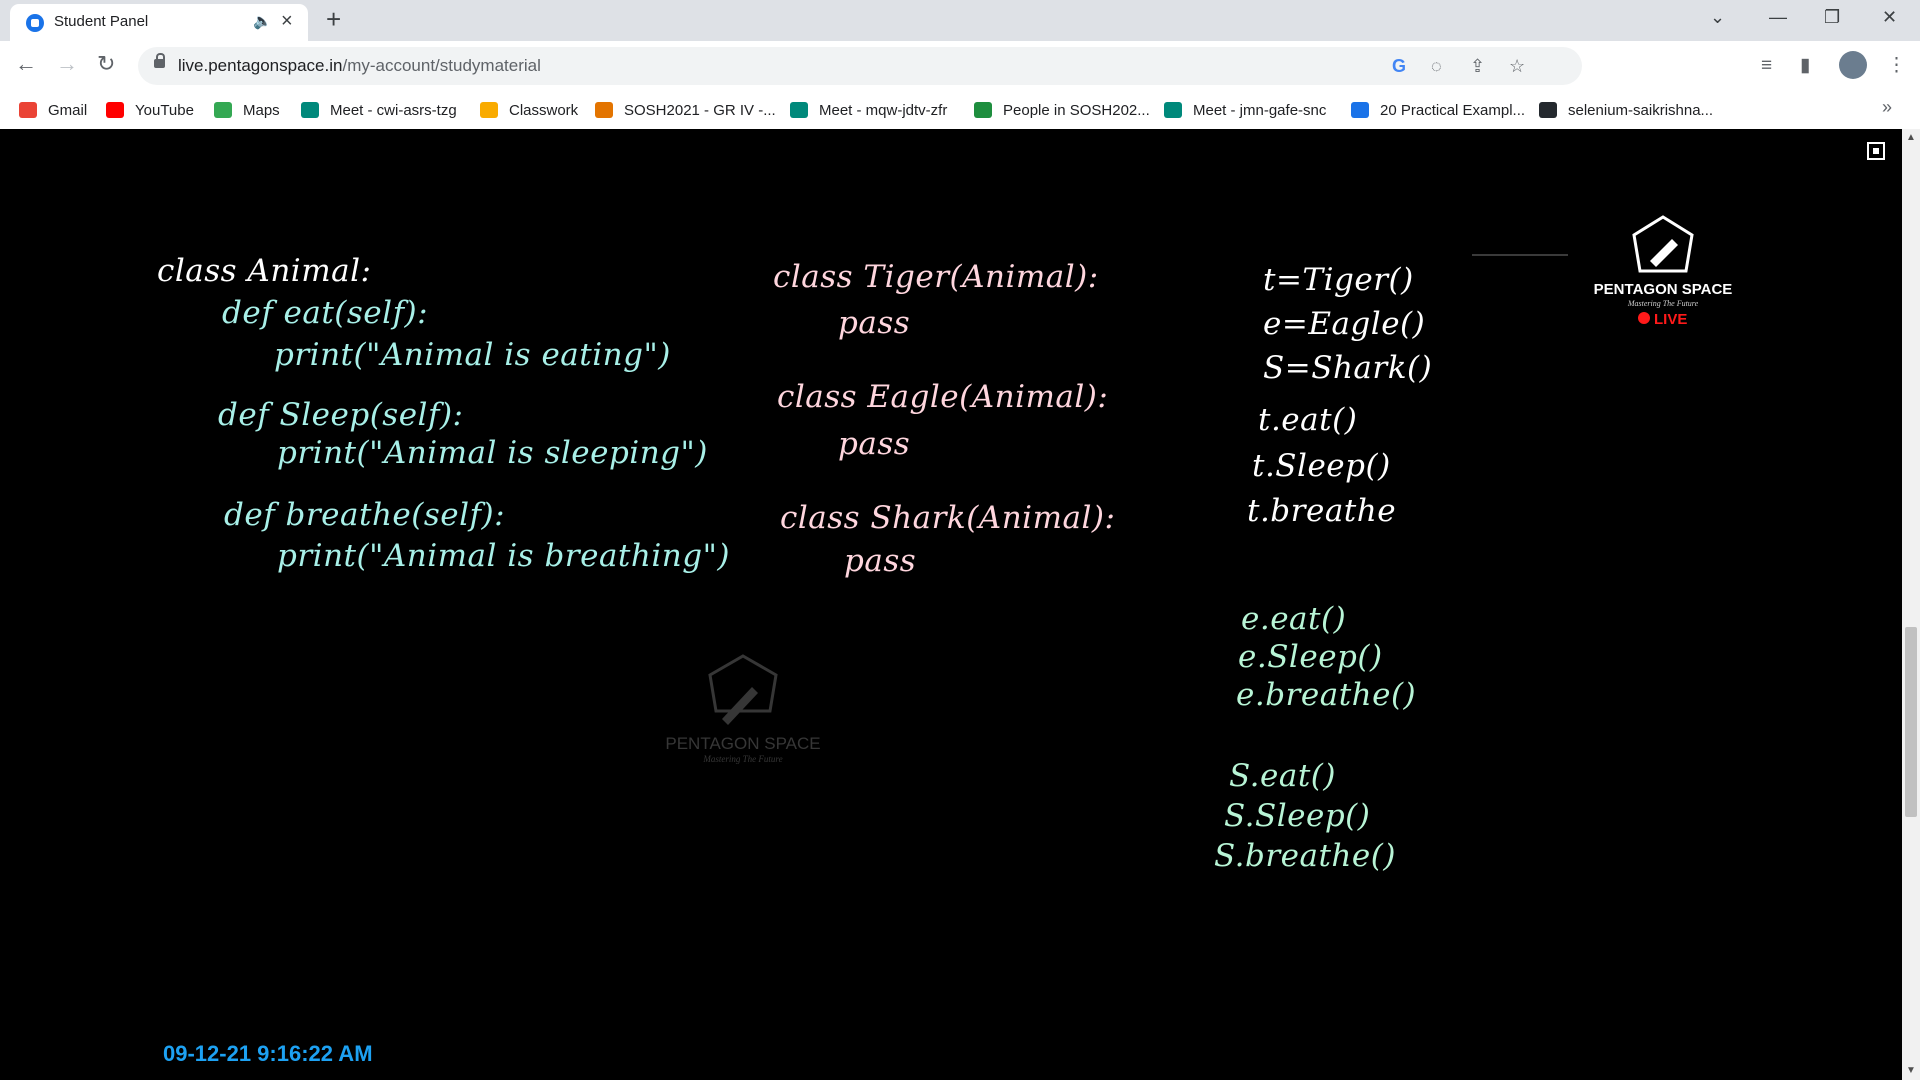 Image resolution: width=1920 pixels, height=1080 pixels. What do you see at coordinates (1911, 1070) in the screenshot?
I see `scroll-down-arrow-icon: ▼` at bounding box center [1911, 1070].